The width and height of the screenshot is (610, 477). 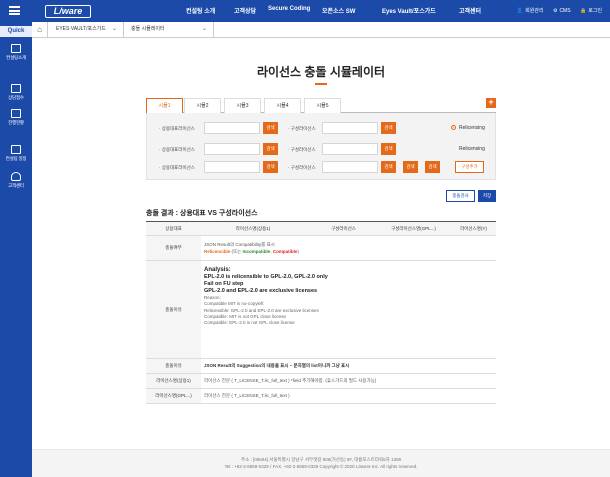 What do you see at coordinates (253, 228) in the screenshot?
I see `header-cell: 라이선스명(상용1)` at bounding box center [253, 228].